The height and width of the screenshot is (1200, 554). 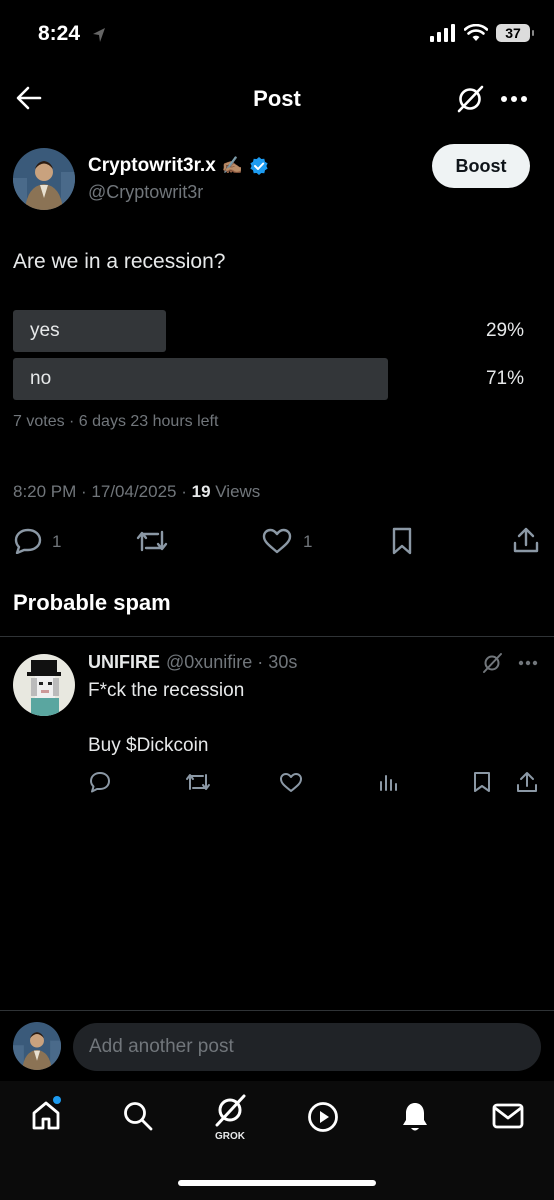 I want to click on battery-indicator: 37, so click(x=515, y=33).